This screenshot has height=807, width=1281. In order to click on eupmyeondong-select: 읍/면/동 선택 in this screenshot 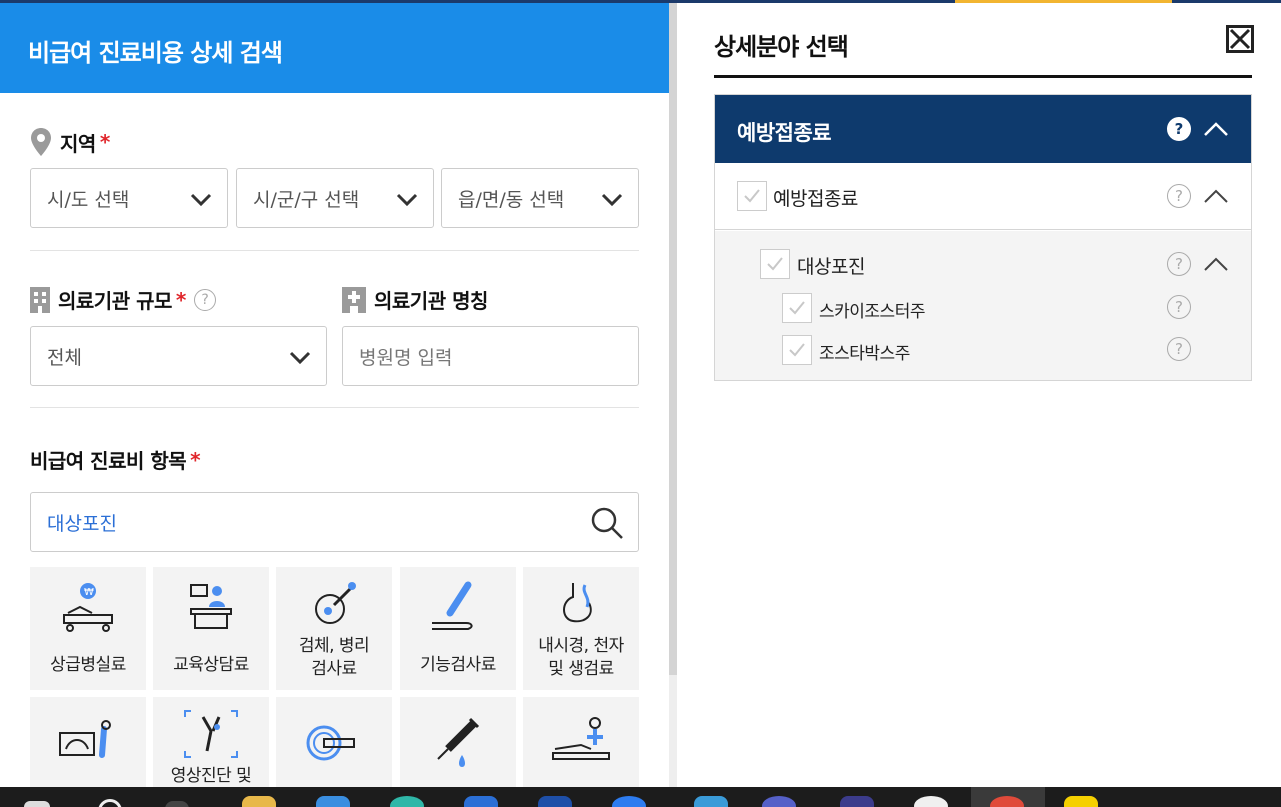, I will do `click(540, 198)`.